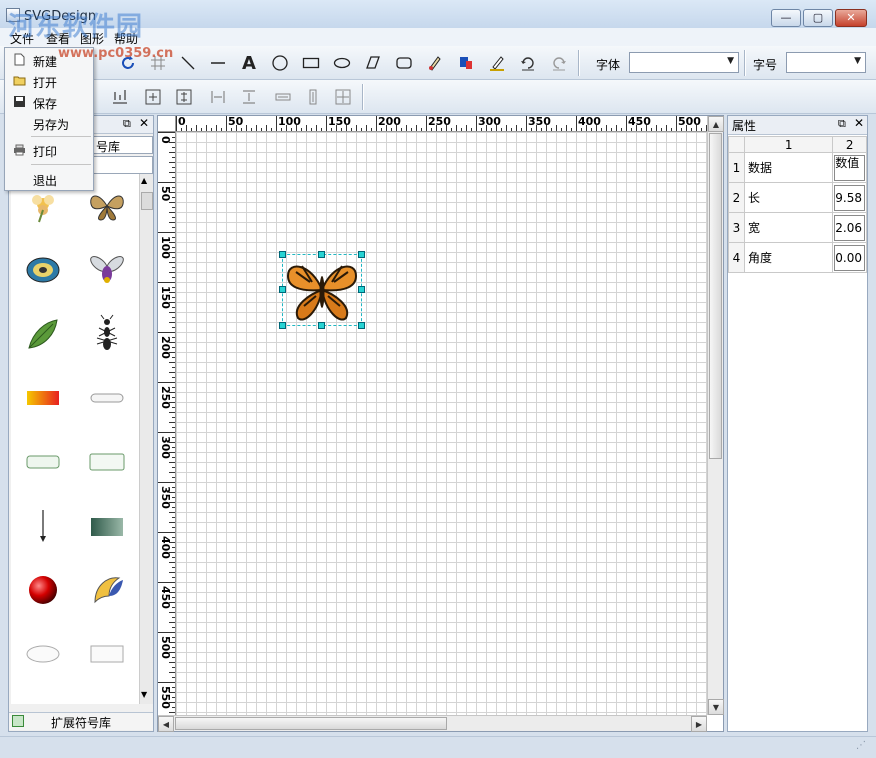  Describe the element at coordinates (699, 724) in the screenshot. I see `scroll-right-icon: ▶` at that location.